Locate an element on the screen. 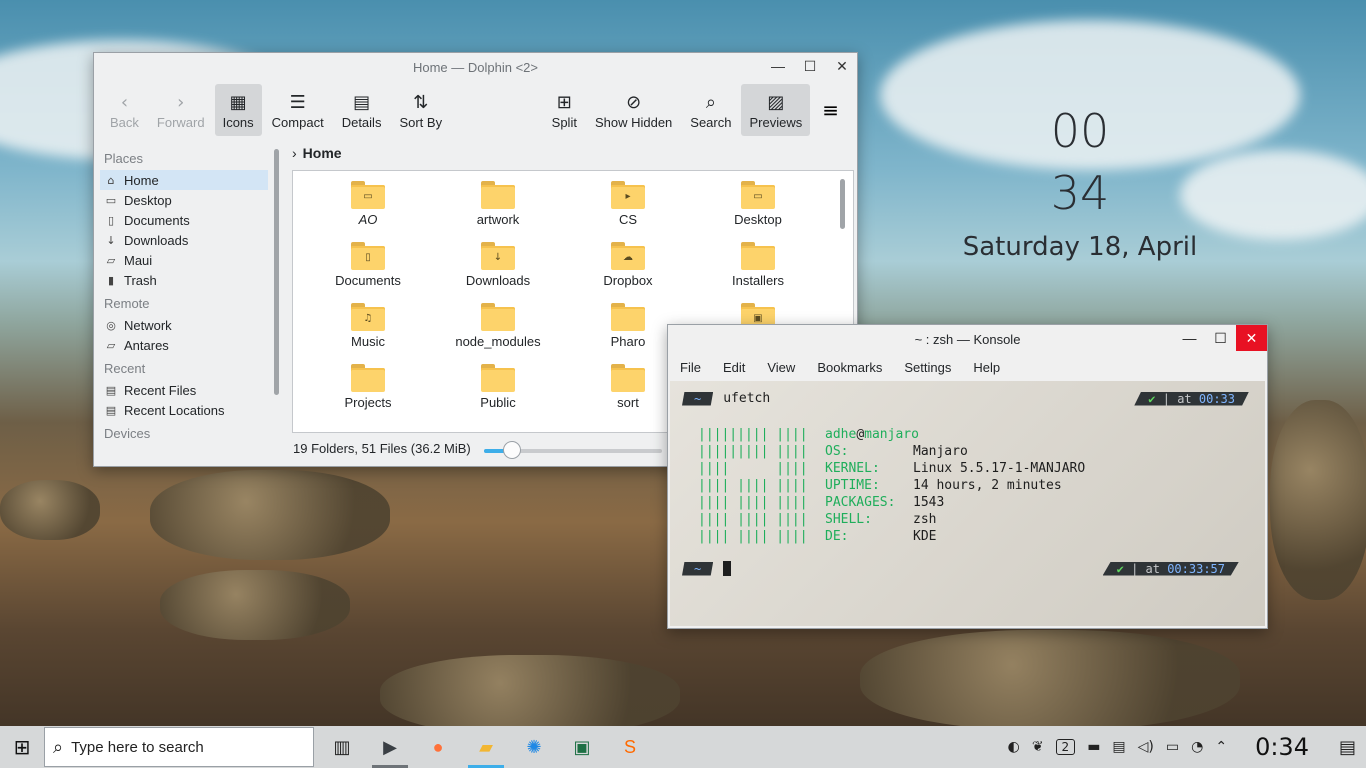  host-name: manjaro is located at coordinates (891, 434).